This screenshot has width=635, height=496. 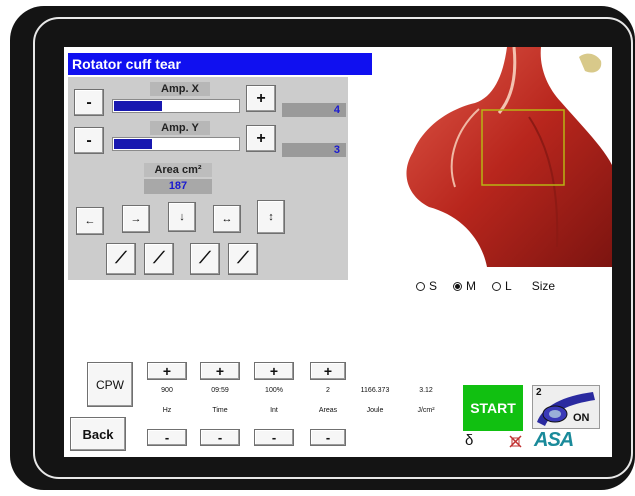 What do you see at coordinates (178, 186) in the screenshot?
I see `area-value: 187` at bounding box center [178, 186].